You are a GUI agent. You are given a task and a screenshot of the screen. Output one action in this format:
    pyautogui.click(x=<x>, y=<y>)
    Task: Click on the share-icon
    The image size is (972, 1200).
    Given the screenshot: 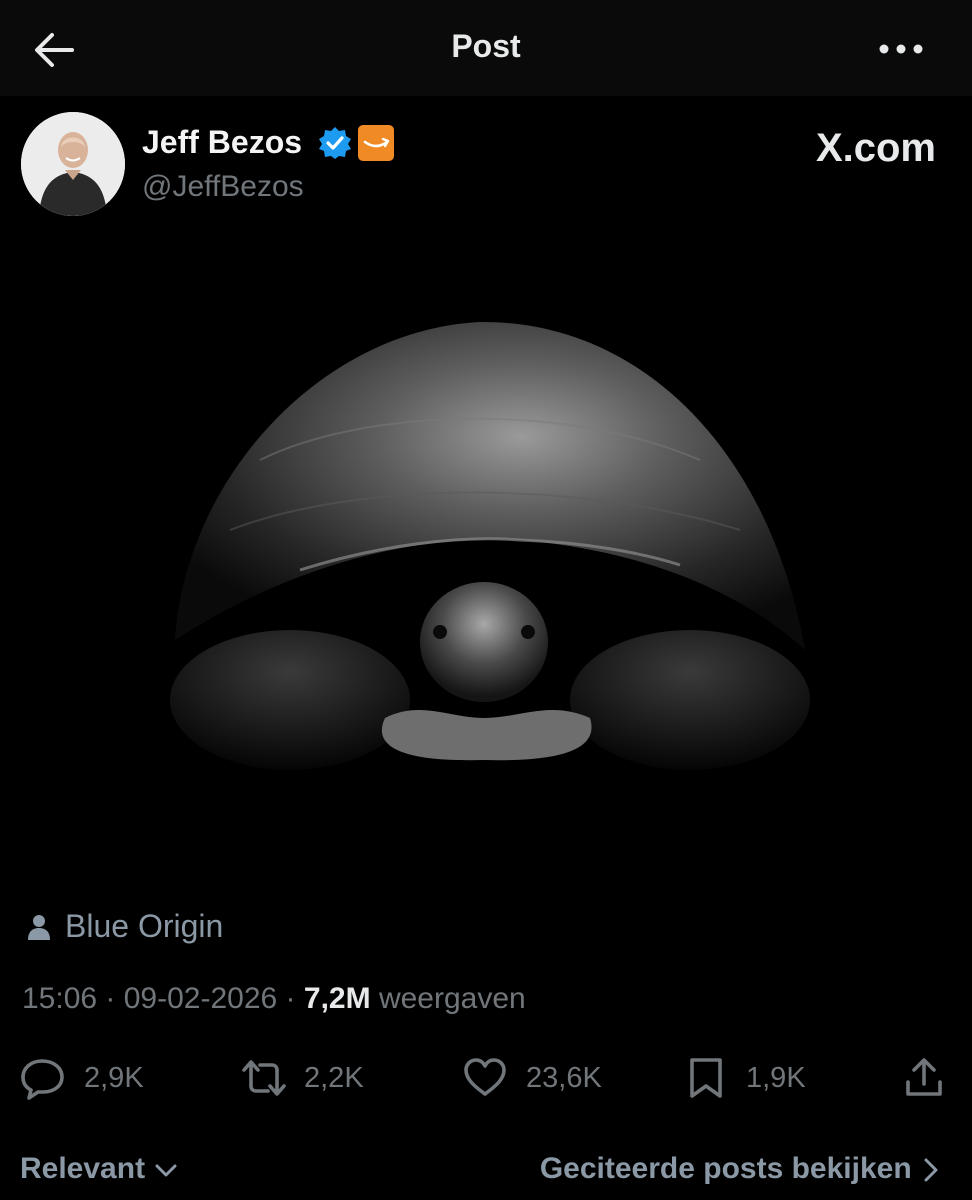 What is the action you would take?
    pyautogui.click(x=924, y=1077)
    